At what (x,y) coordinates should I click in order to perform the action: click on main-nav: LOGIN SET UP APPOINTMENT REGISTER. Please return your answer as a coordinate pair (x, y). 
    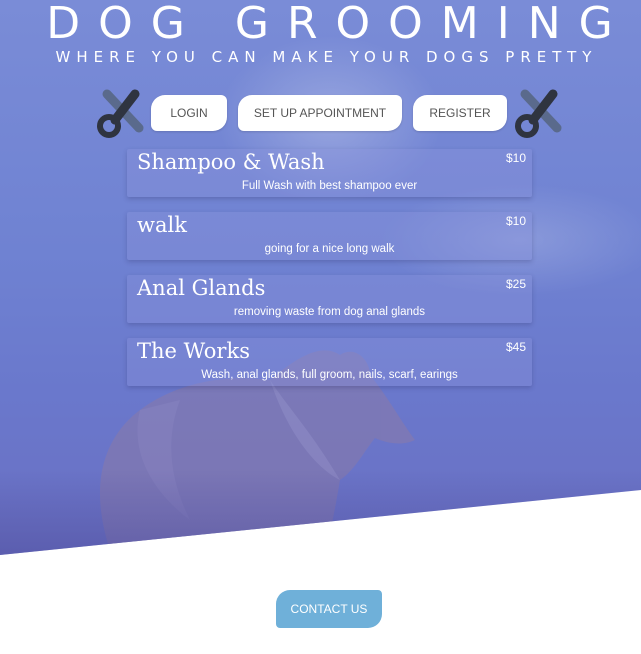
    Looking at the image, I should click on (320, 113).